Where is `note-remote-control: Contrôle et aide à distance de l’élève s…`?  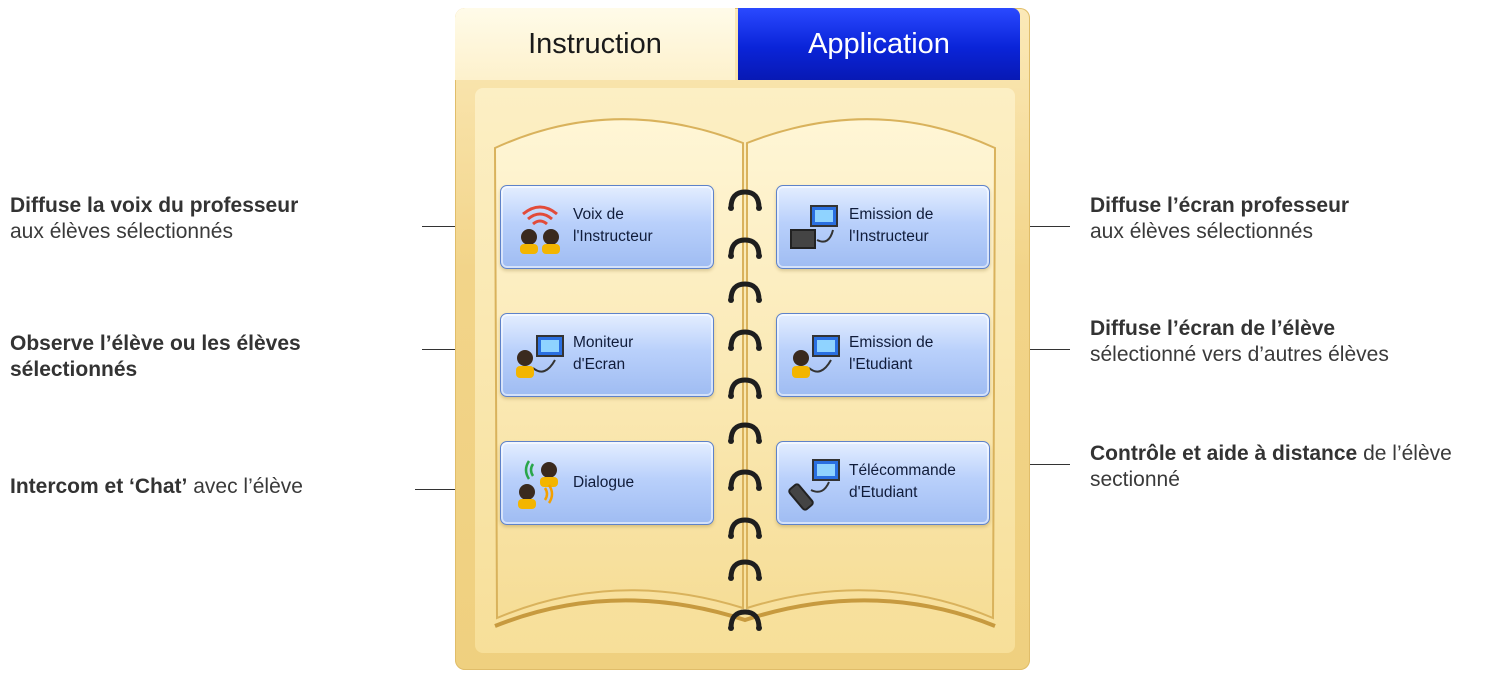
note-remote-control: Contrôle et aide à distance de l’élève s… is located at coordinates (1280, 467).